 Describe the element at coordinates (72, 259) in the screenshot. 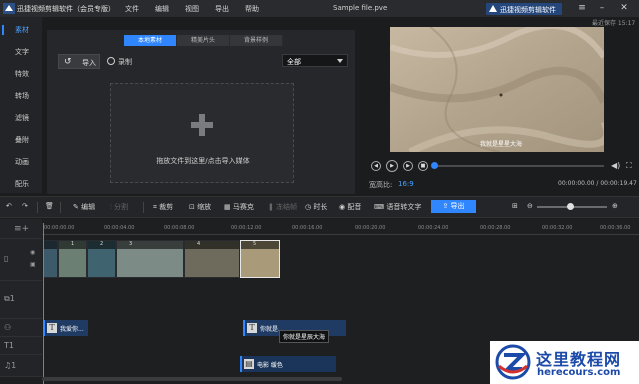

I see `video-clip: 1` at that location.